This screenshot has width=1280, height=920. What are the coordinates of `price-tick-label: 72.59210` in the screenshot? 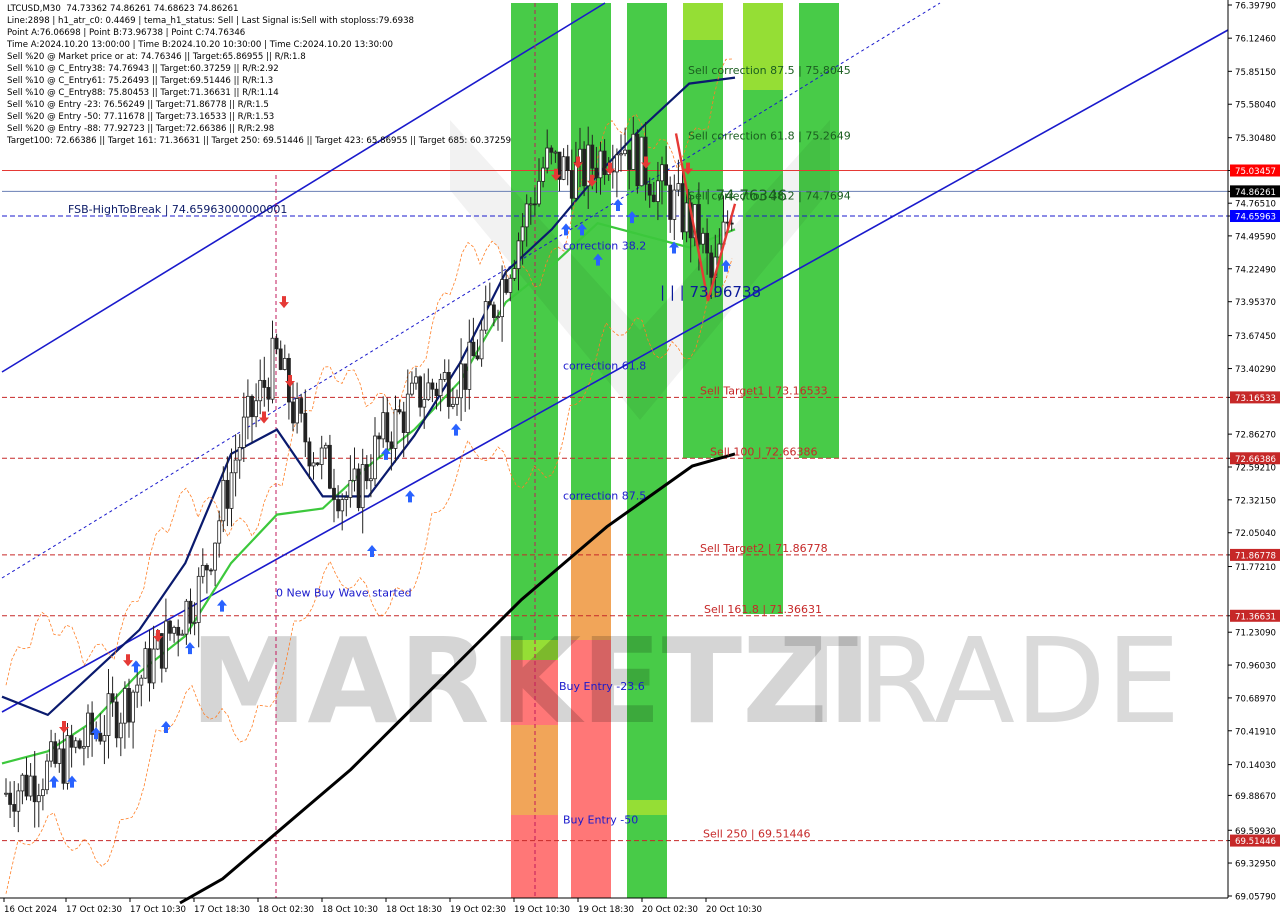 It's located at (1255, 468).